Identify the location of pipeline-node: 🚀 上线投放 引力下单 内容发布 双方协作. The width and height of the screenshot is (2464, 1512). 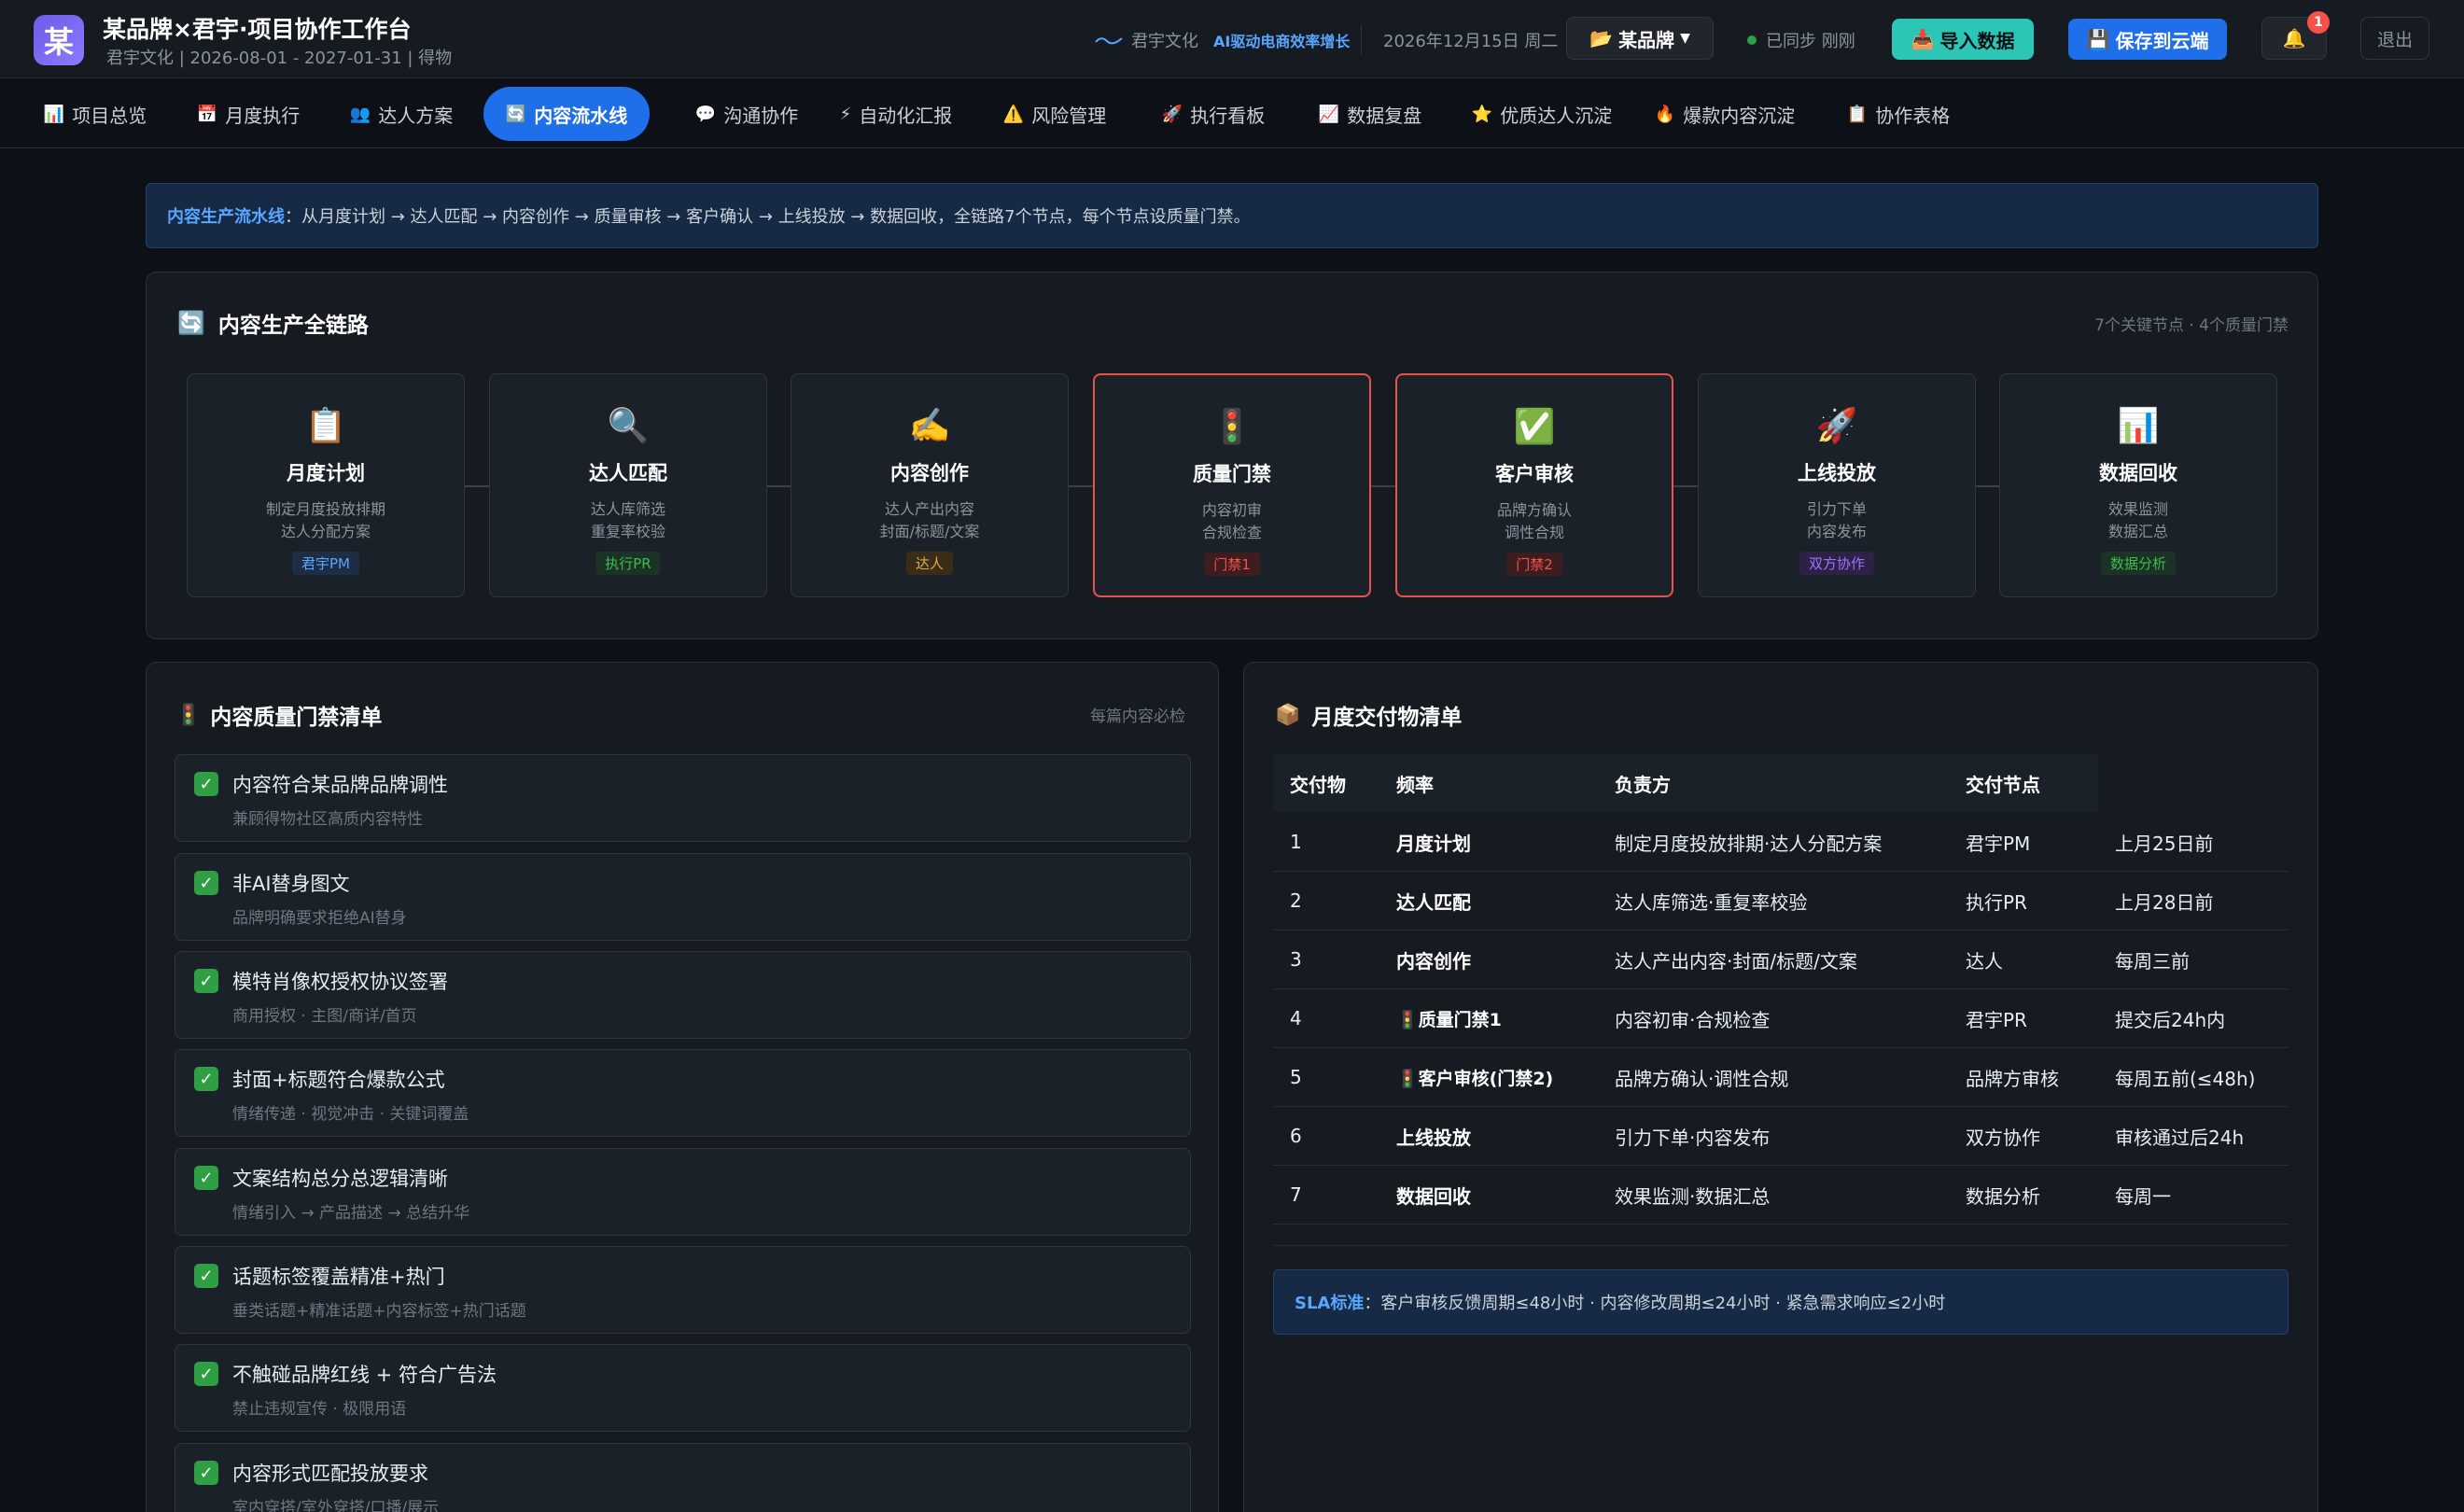
(1837, 485).